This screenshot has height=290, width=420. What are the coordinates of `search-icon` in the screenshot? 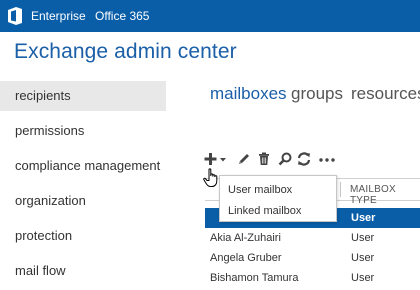 It's located at (285, 159).